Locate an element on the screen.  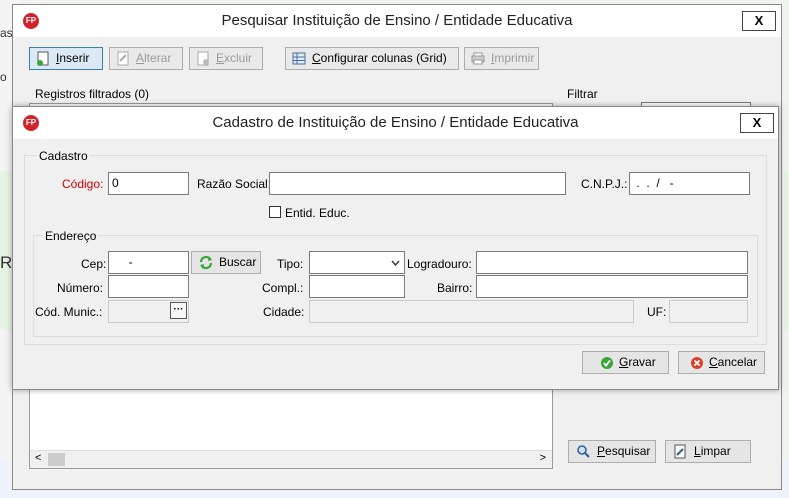
logradouro-input is located at coordinates (612, 262).